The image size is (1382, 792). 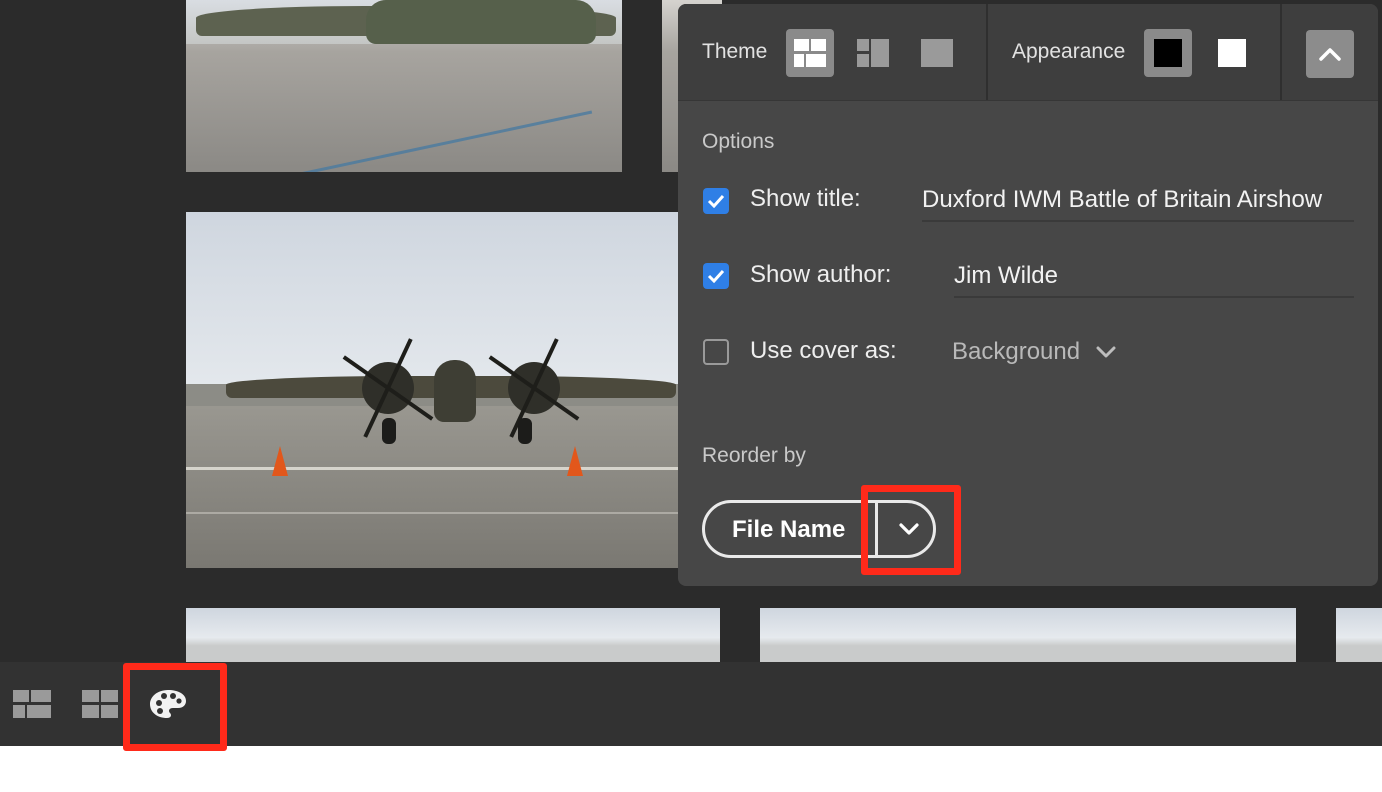 What do you see at coordinates (1138, 201) in the screenshot?
I see `title-input` at bounding box center [1138, 201].